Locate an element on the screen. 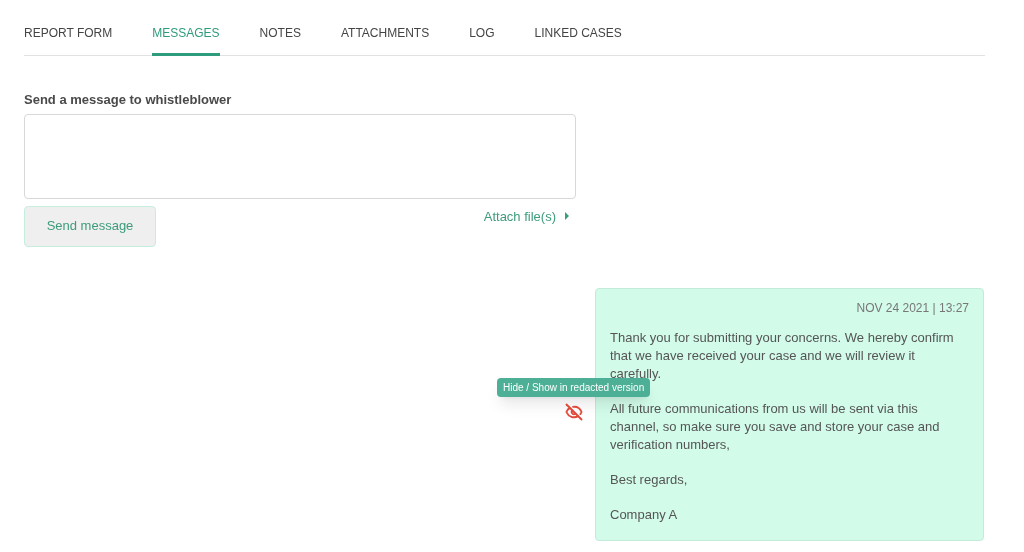 The width and height of the screenshot is (1024, 552). tab: REPORT FORM is located at coordinates (68, 40).